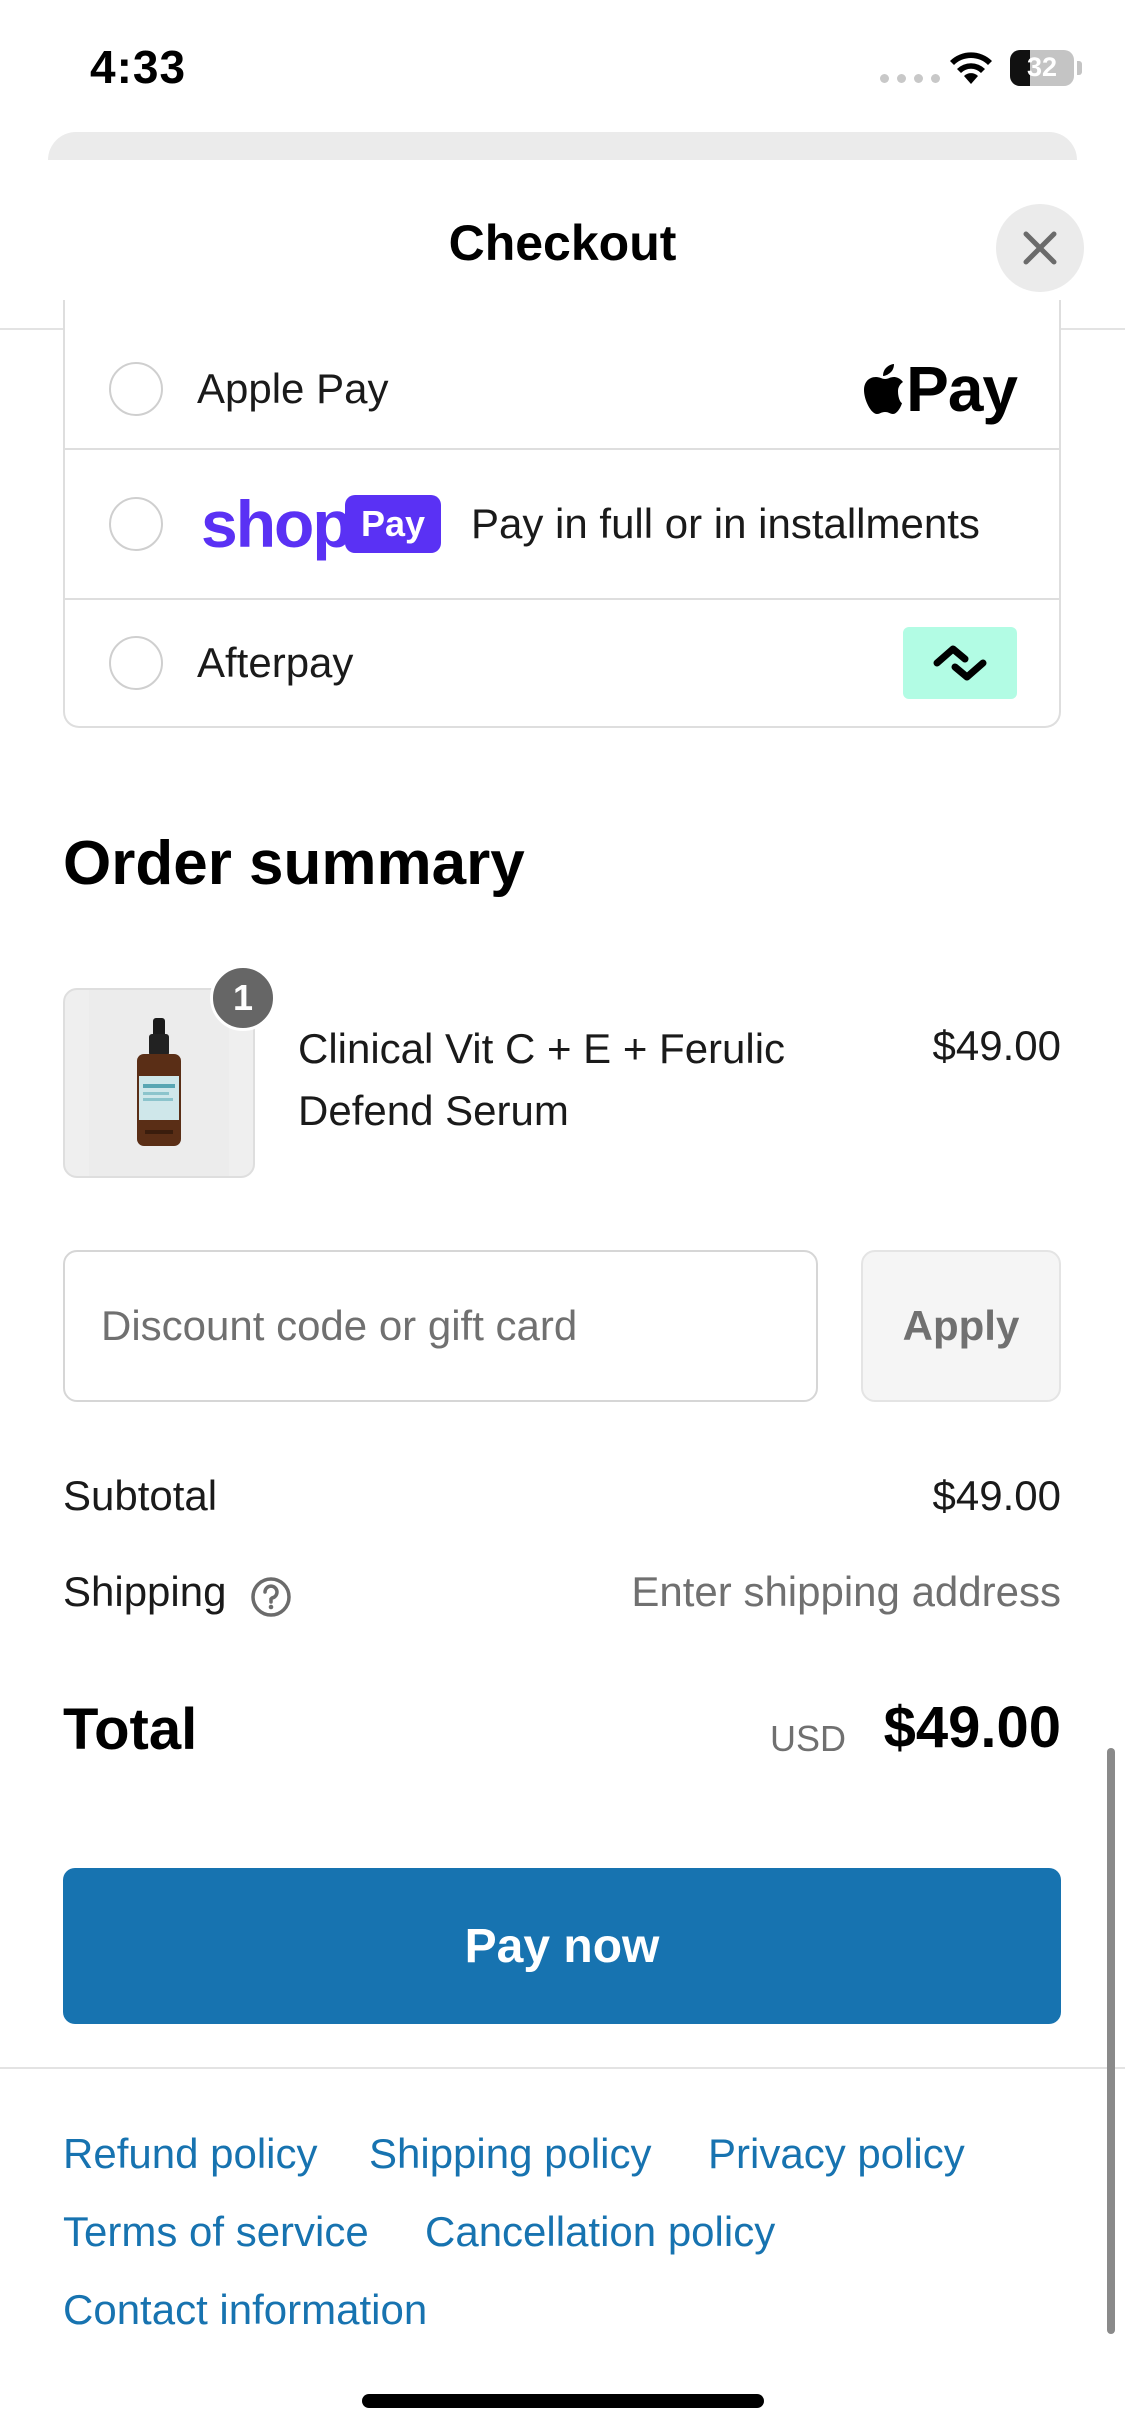 The height and width of the screenshot is (2436, 1125). I want to click on apply-discount-button: Apply, so click(961, 1326).